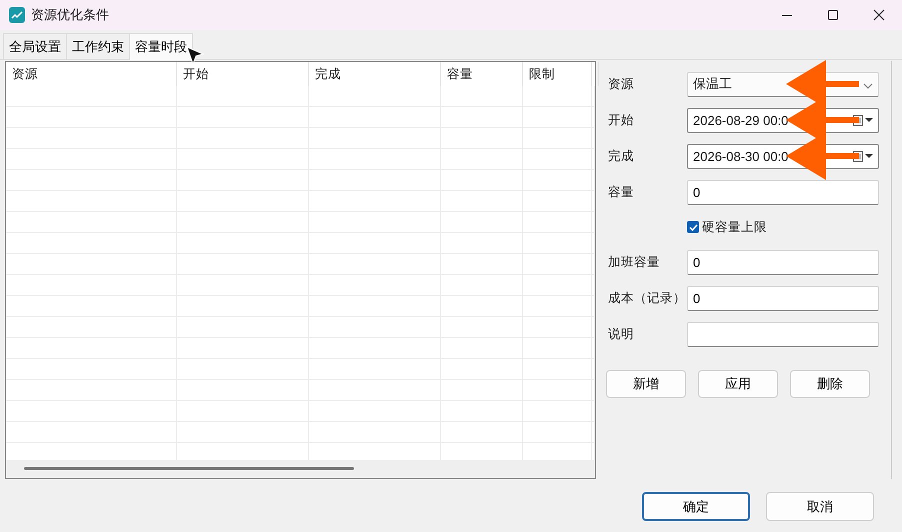  I want to click on close-icon, so click(879, 15).